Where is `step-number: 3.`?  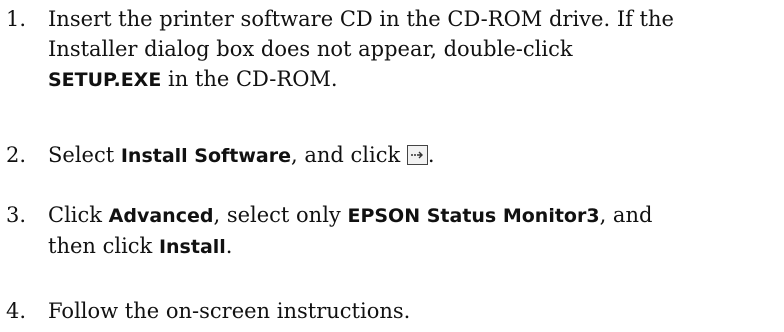 step-number: 3. is located at coordinates (16, 215).